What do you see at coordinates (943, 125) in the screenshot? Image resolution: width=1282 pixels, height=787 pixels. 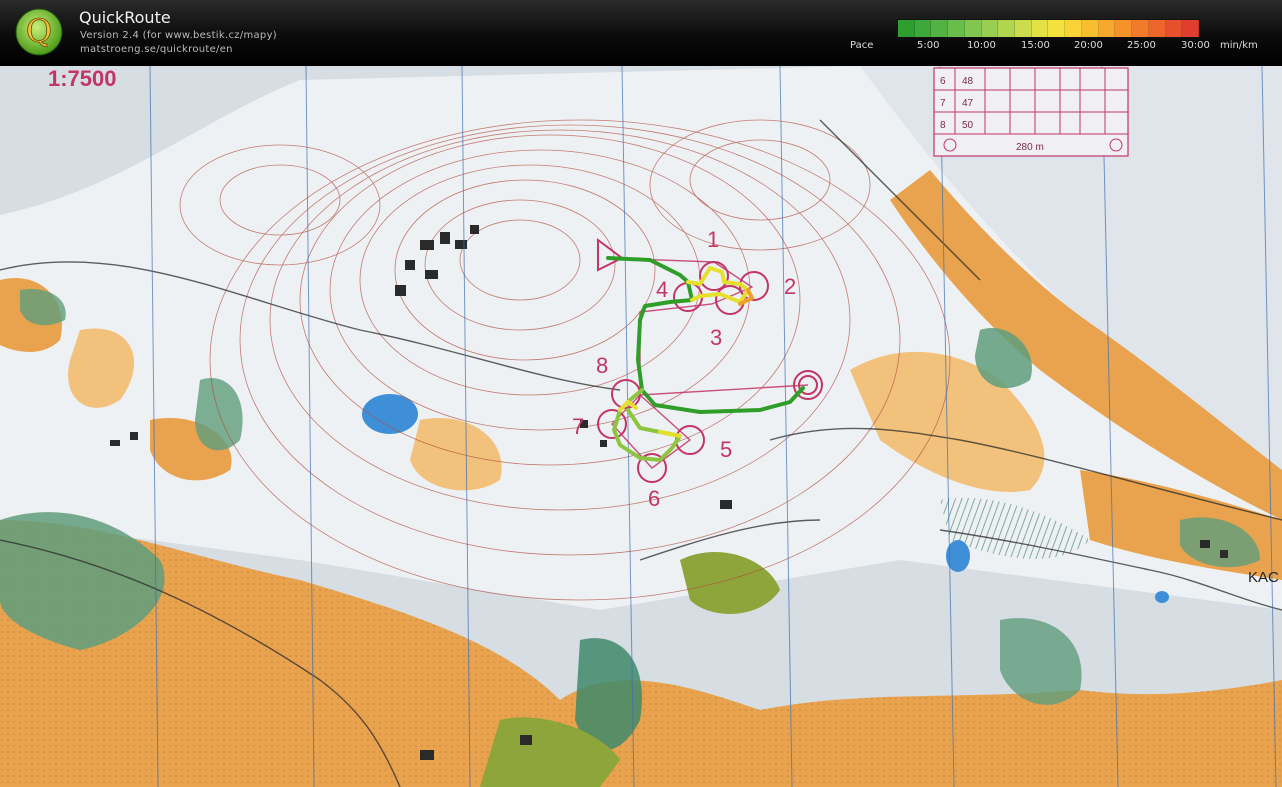 I see `desc-row-no: 8` at bounding box center [943, 125].